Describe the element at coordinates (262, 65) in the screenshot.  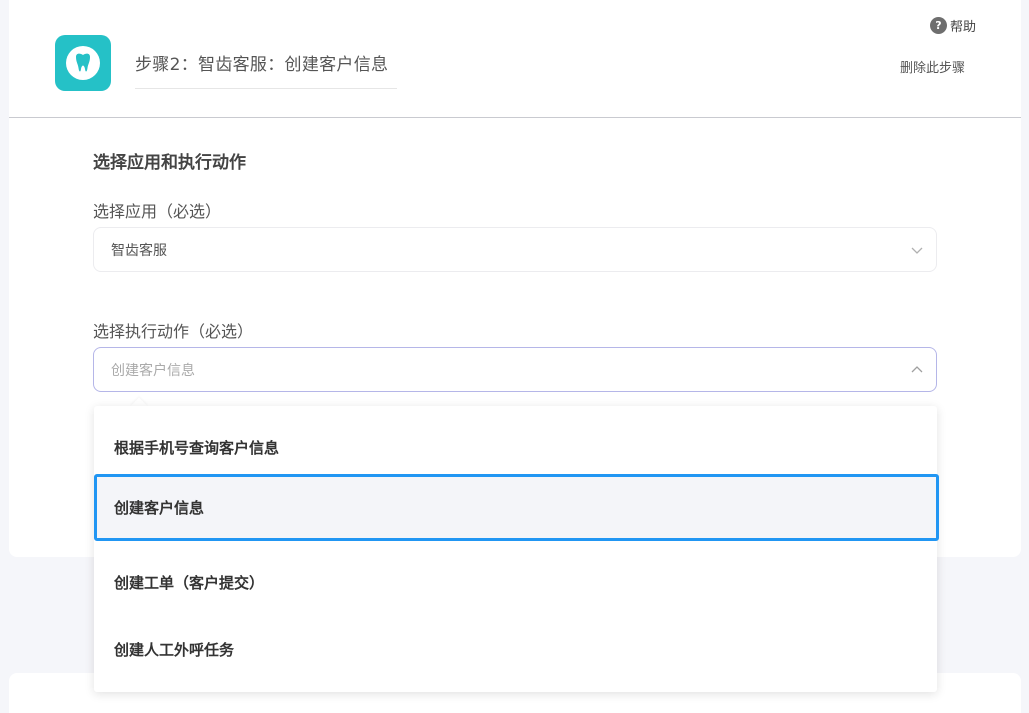
I see `step-title: 步骤2：智齿客服：创建客户信息` at that location.